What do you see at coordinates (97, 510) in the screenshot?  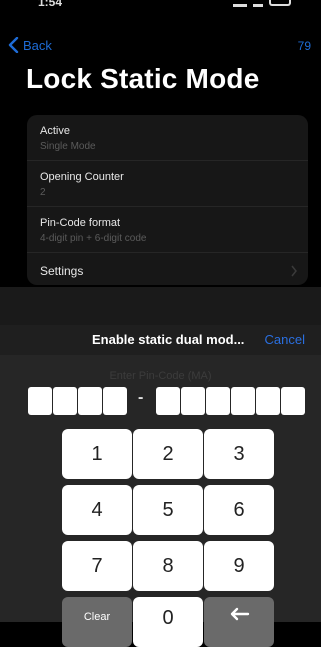 I see `key-4: 4` at bounding box center [97, 510].